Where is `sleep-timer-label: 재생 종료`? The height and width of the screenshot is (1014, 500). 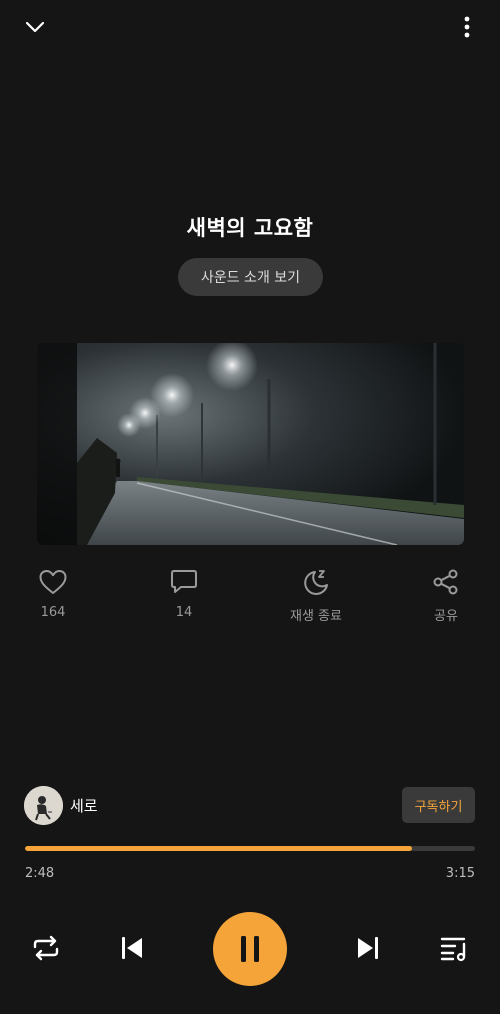
sleep-timer-label: 재생 종료 is located at coordinates (316, 616).